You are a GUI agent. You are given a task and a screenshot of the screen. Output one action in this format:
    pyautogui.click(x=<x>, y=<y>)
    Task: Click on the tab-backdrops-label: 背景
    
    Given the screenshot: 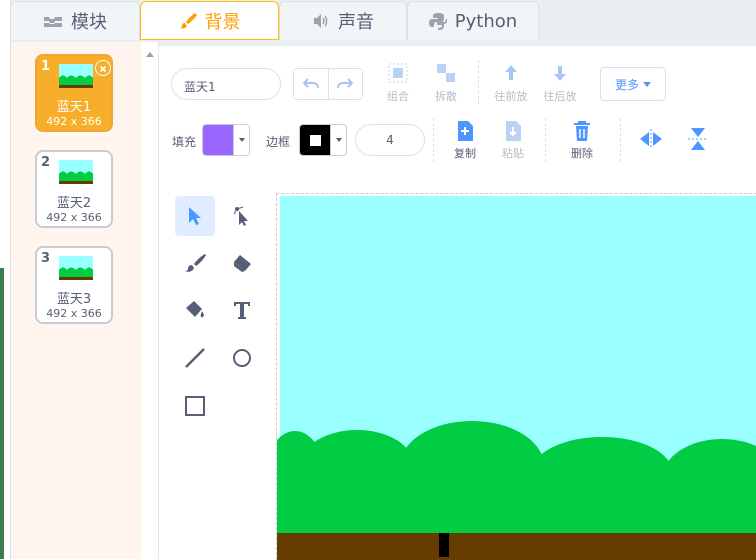 What is the action you would take?
    pyautogui.click(x=222, y=22)
    